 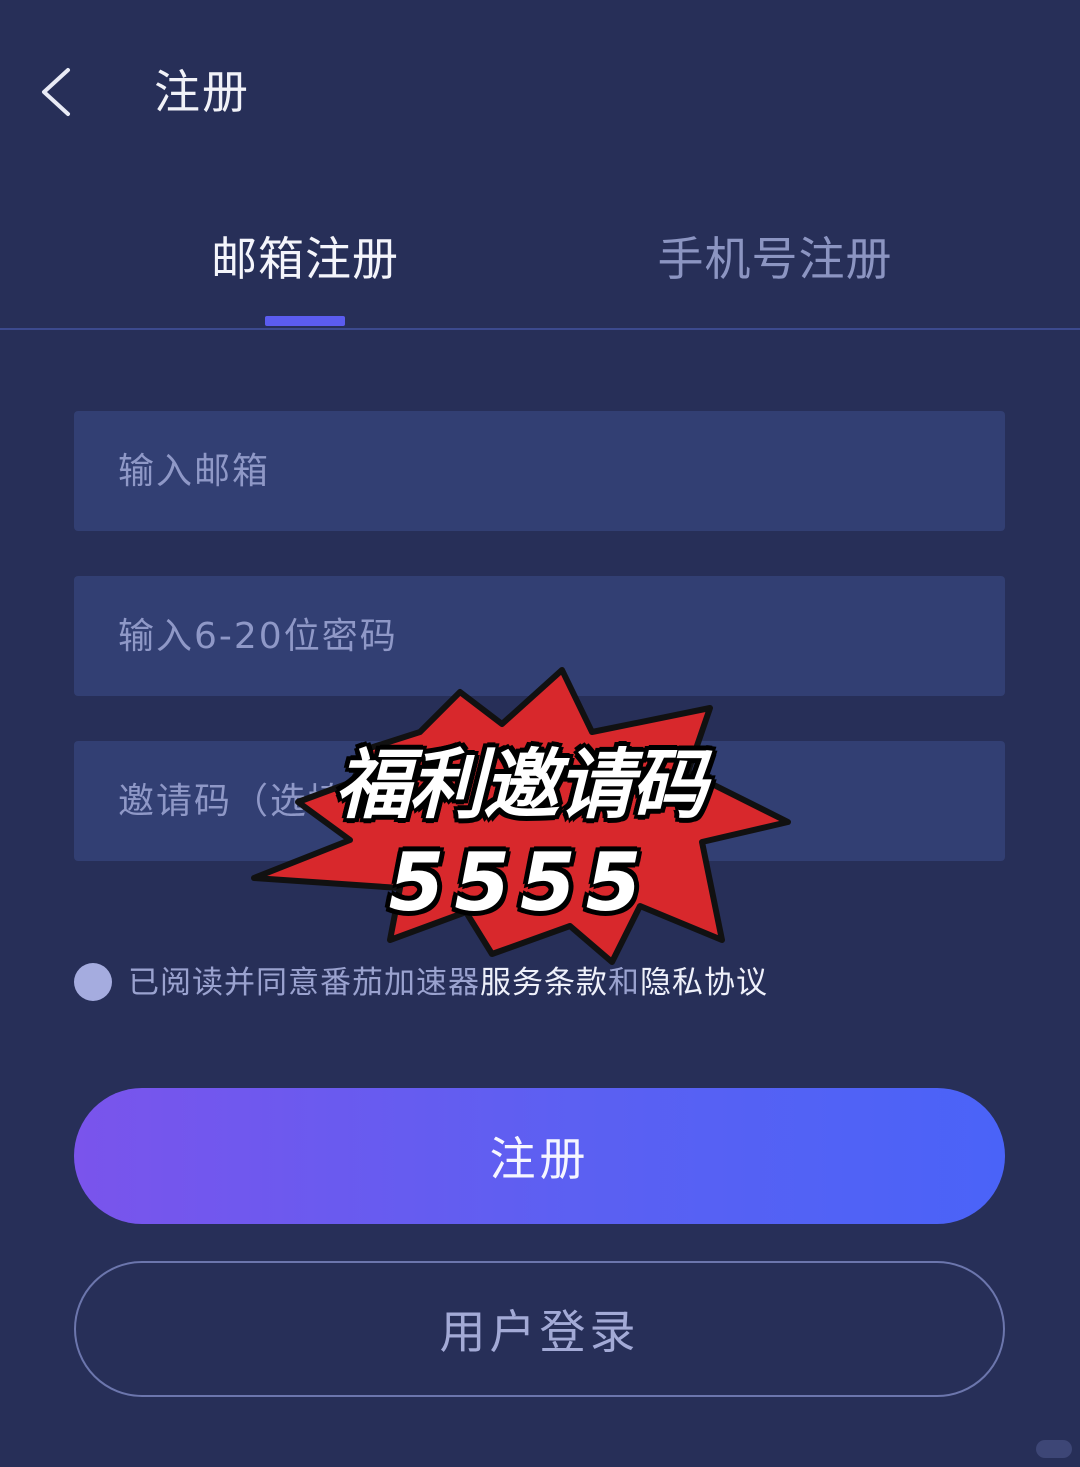 I want to click on email-field, so click(x=539, y=471).